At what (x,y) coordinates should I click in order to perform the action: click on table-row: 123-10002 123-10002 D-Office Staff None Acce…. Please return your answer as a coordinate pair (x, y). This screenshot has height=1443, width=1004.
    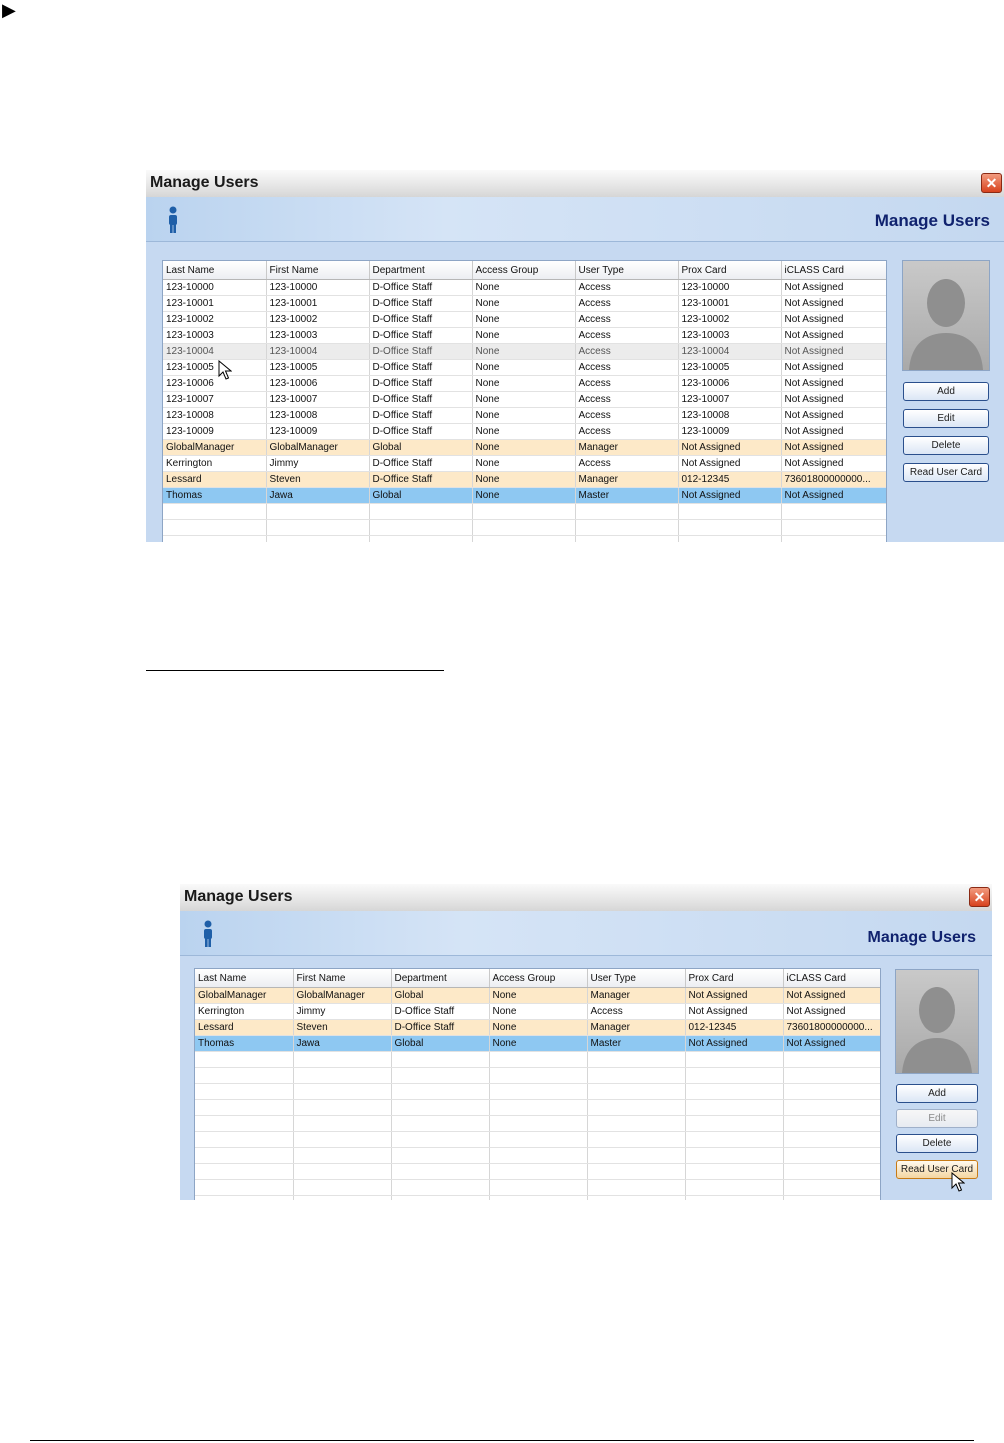
    Looking at the image, I should click on (524, 319).